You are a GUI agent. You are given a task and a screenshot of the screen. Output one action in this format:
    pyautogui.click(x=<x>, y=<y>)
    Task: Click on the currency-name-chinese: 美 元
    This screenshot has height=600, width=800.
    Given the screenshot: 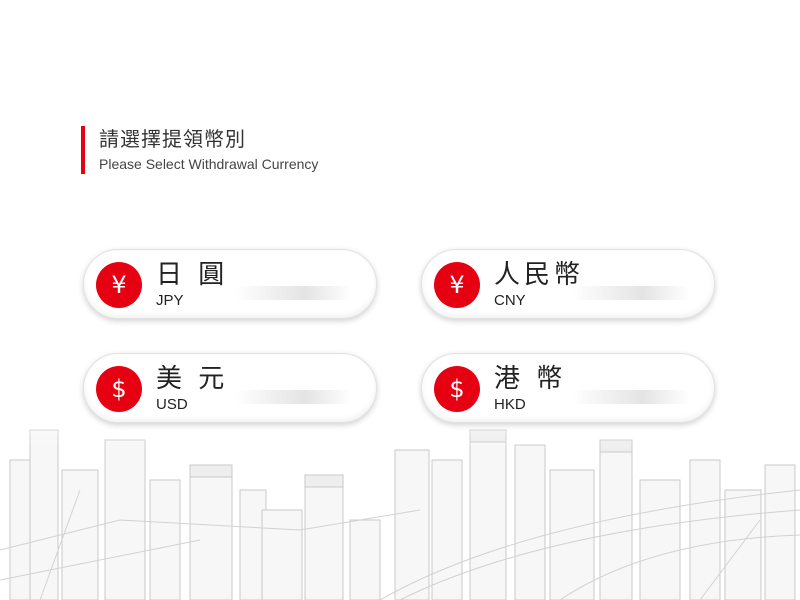 What is the action you would take?
    pyautogui.click(x=192, y=379)
    